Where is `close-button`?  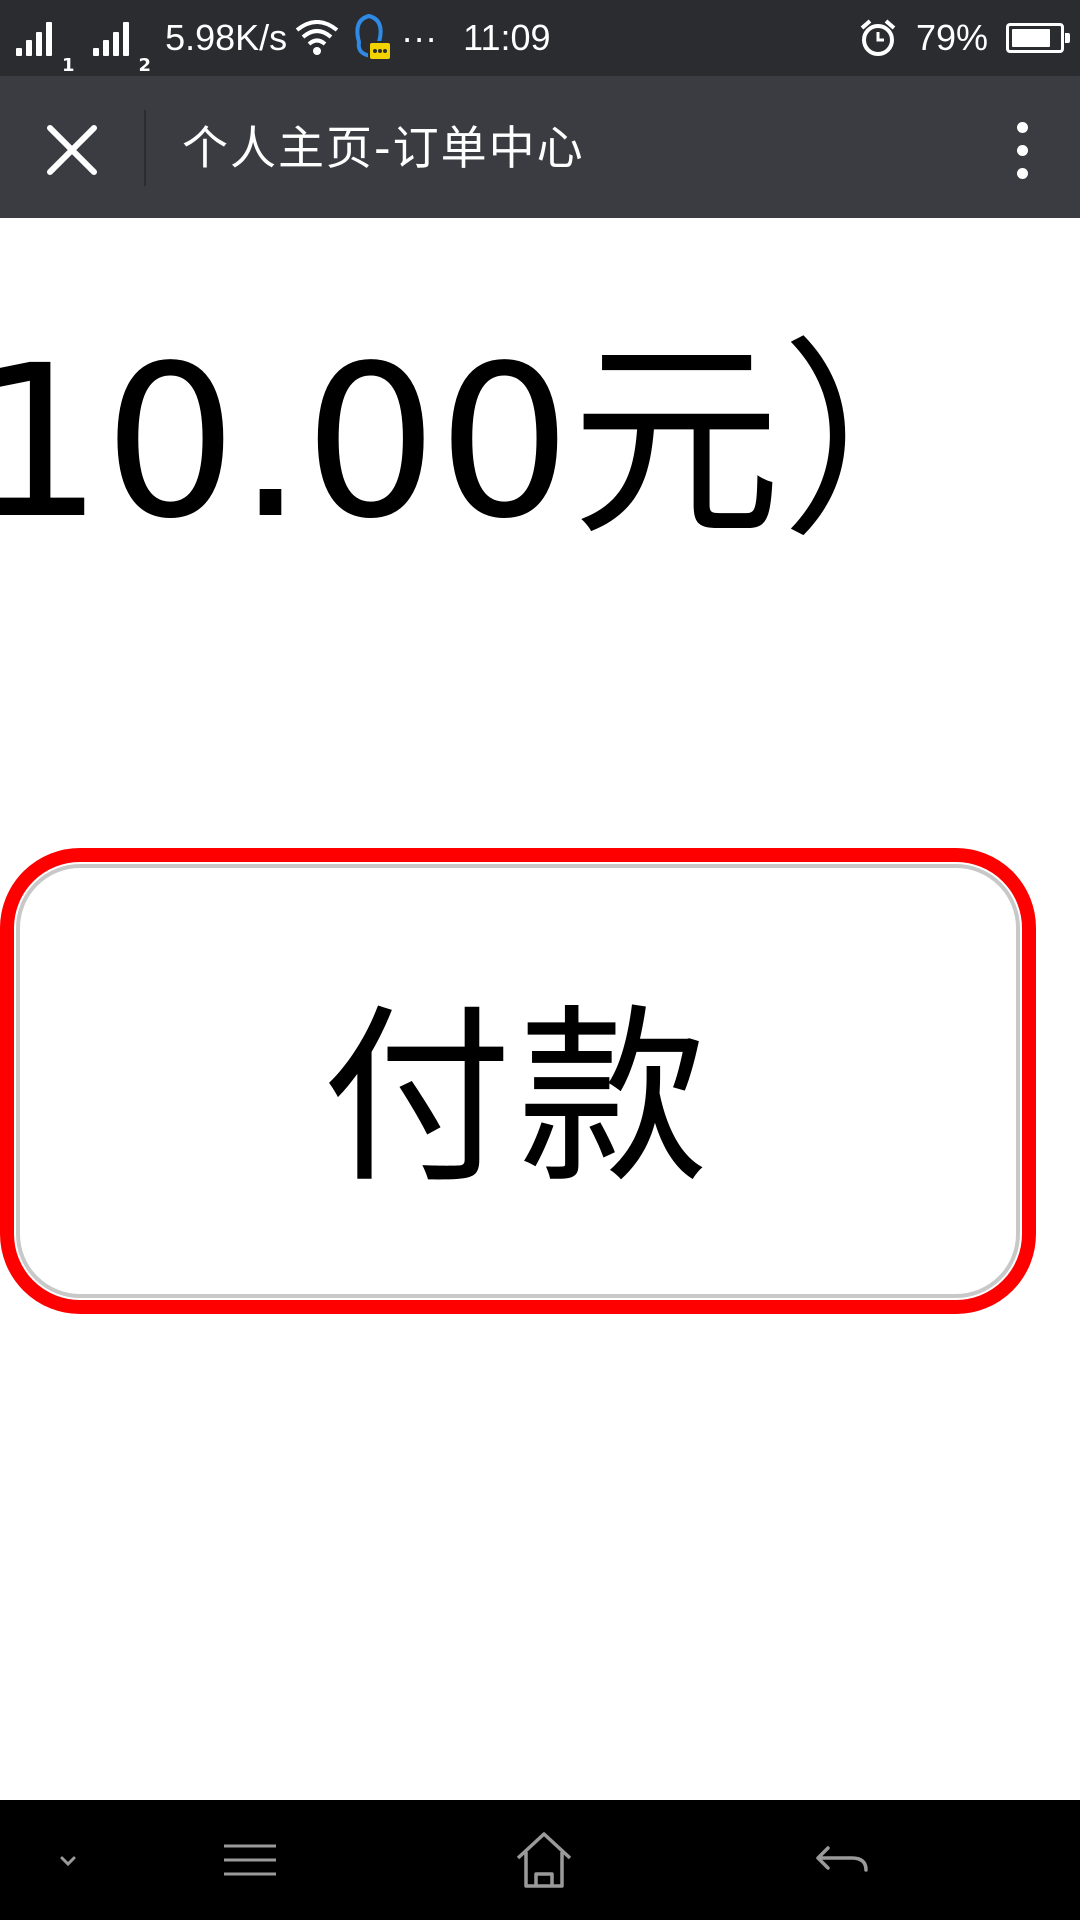
close-button is located at coordinates (72, 150).